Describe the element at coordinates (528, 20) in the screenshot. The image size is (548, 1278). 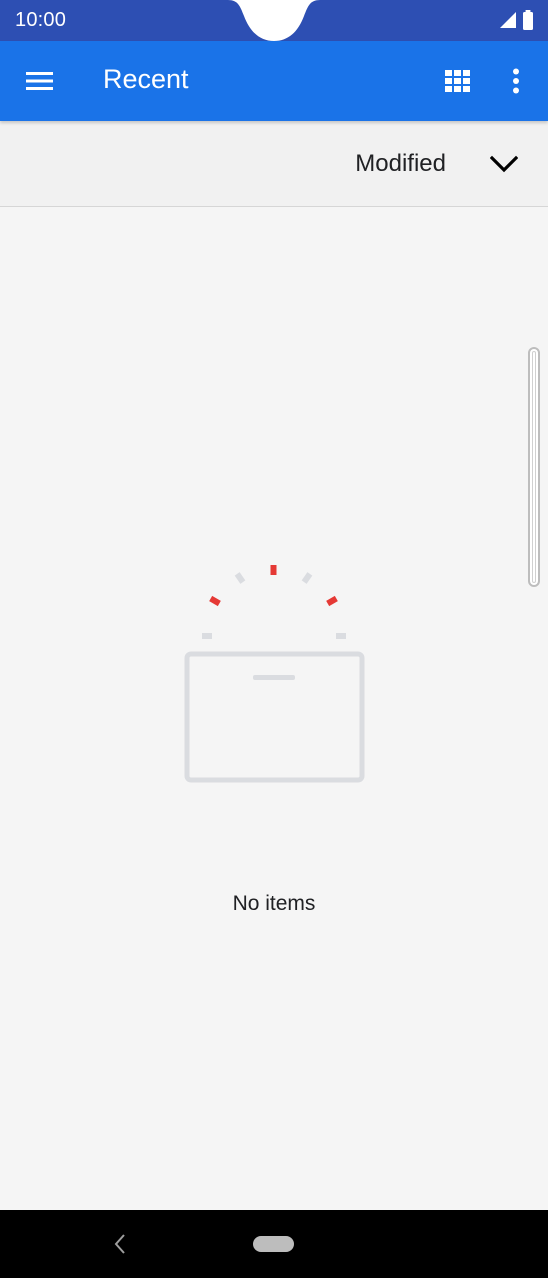
I see `battery-icon` at that location.